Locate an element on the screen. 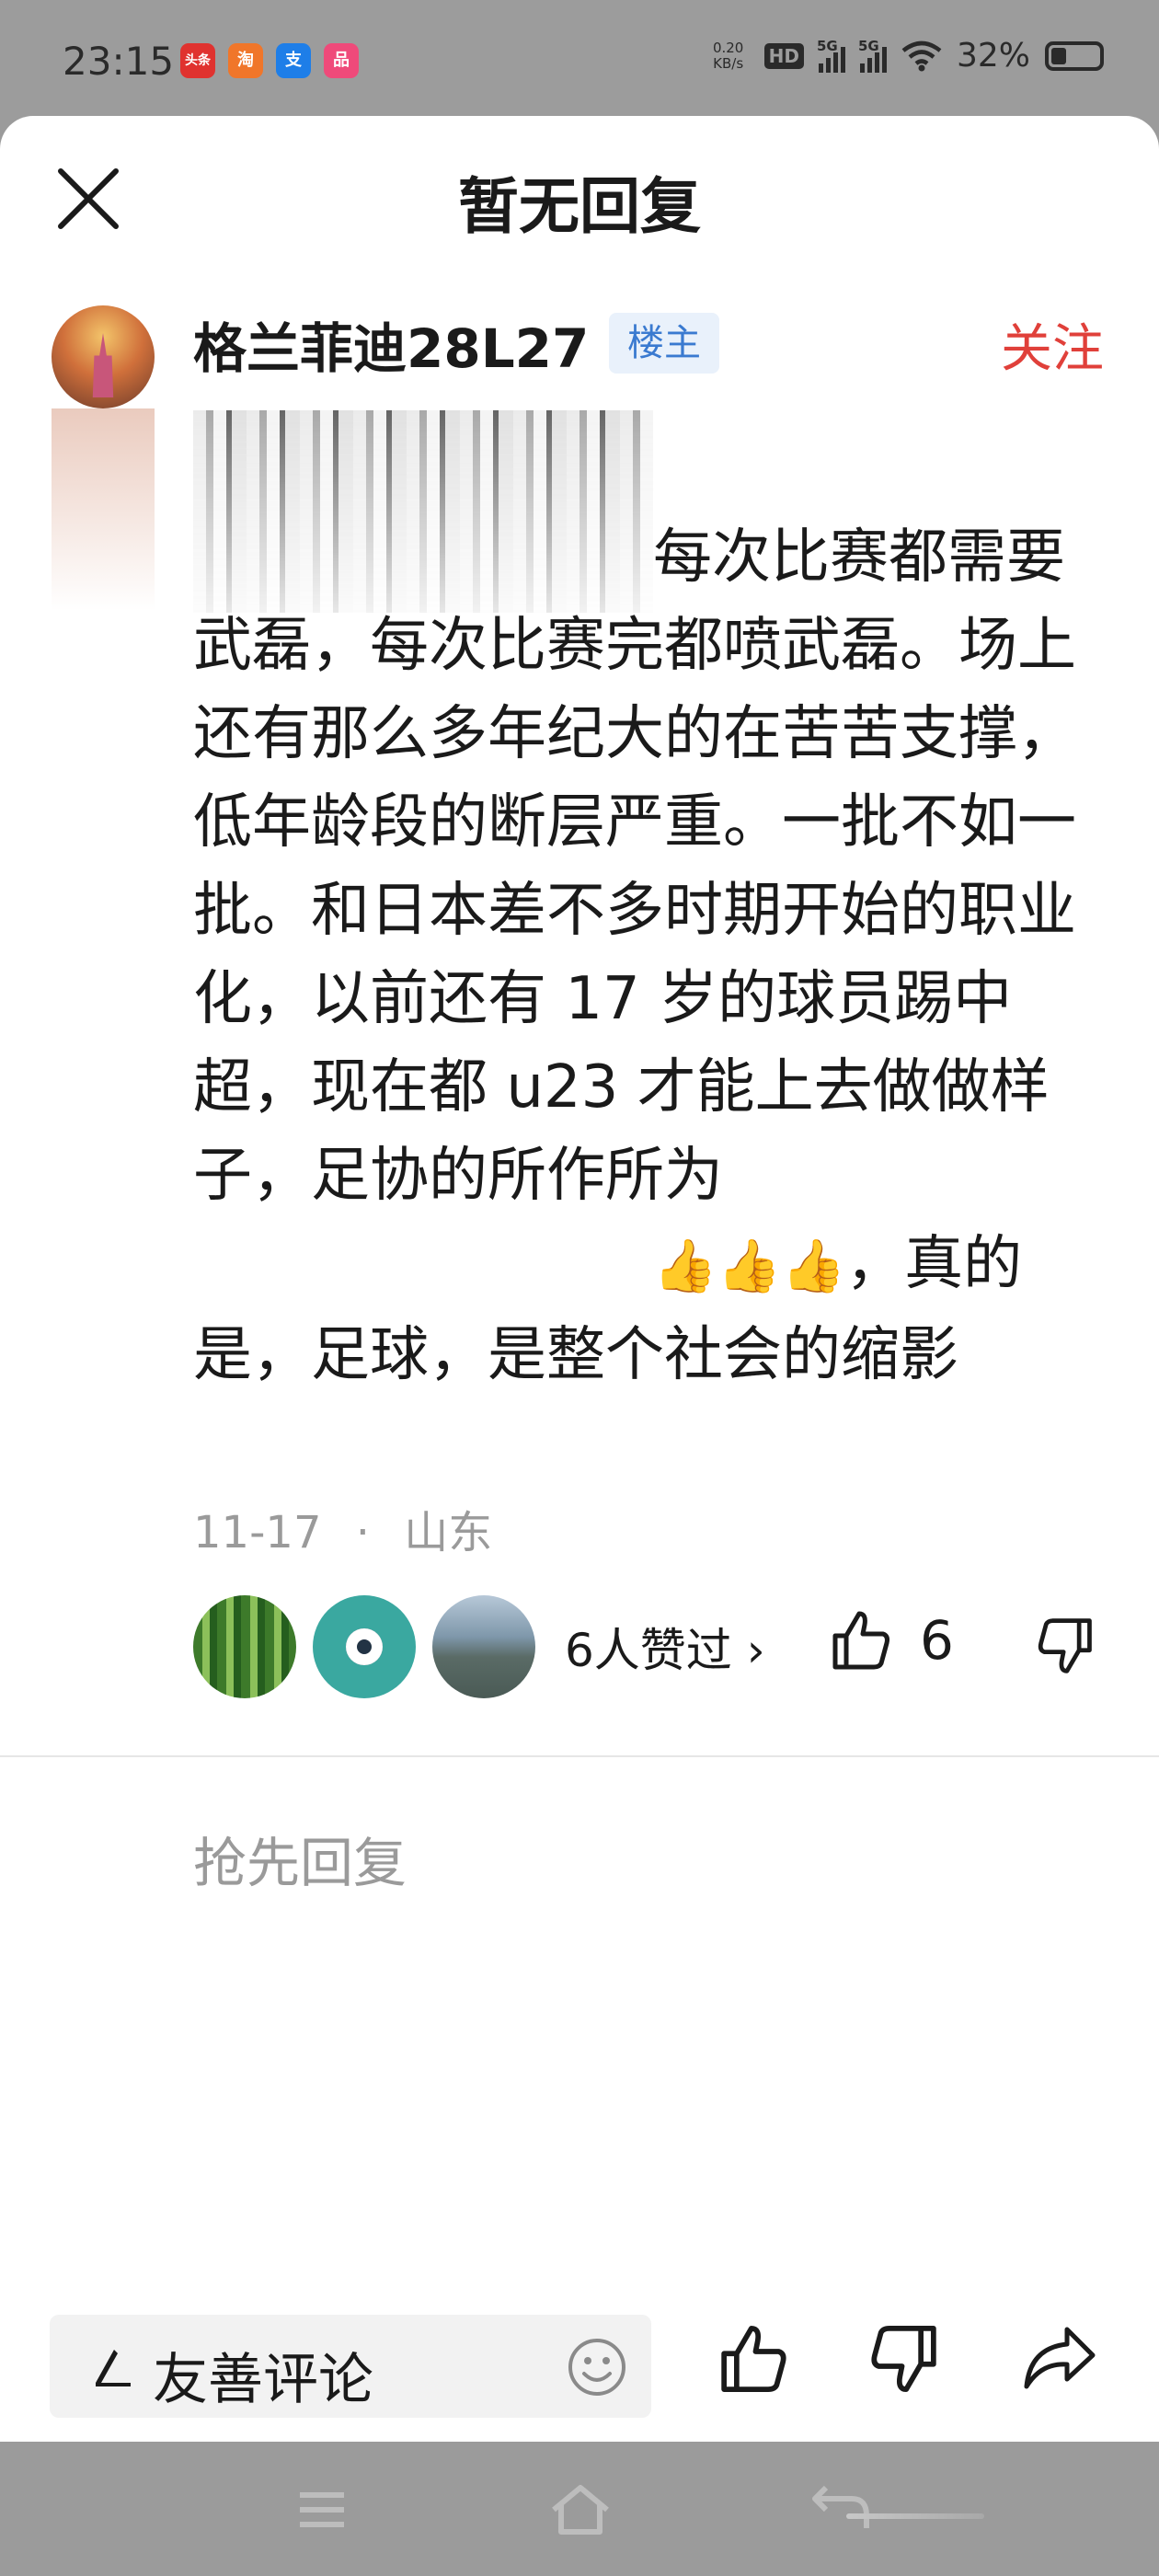  comment-location: 山东 is located at coordinates (448, 1532).